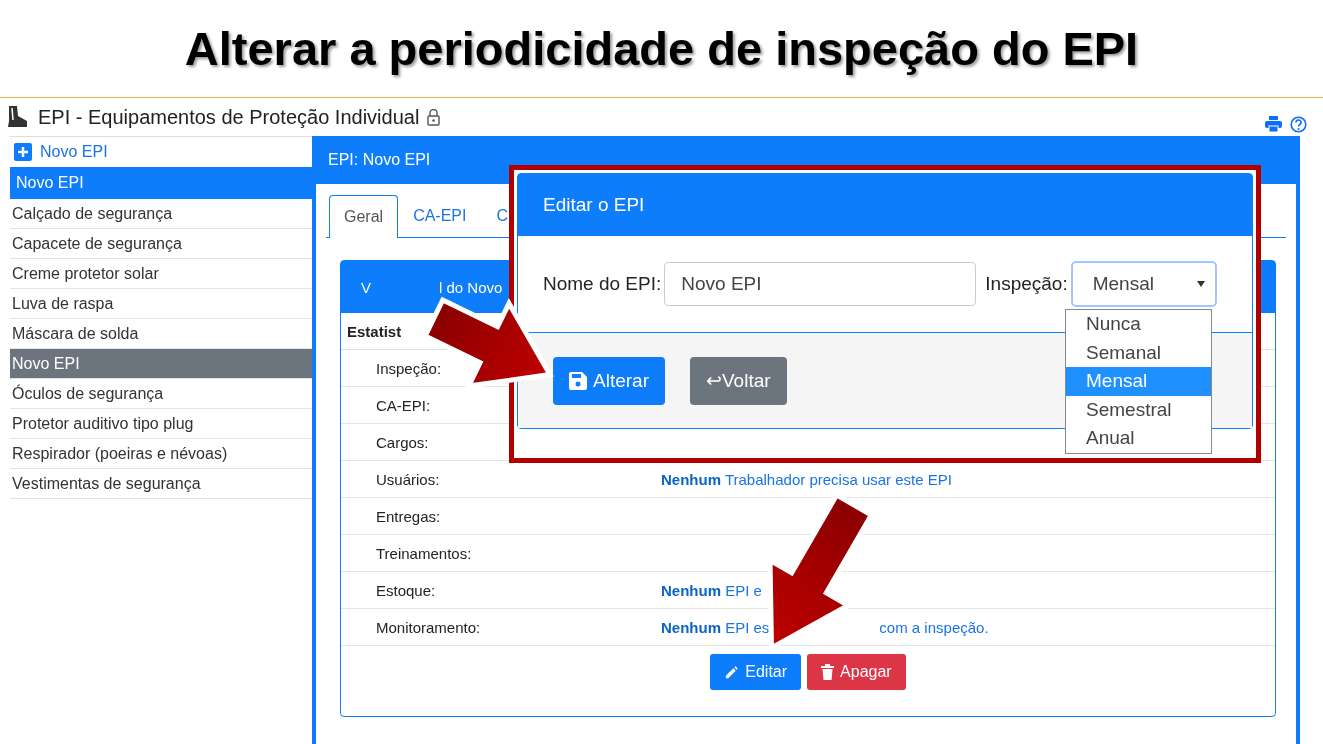 The image size is (1323, 744). I want to click on row-label: Cargos:, so click(402, 442).